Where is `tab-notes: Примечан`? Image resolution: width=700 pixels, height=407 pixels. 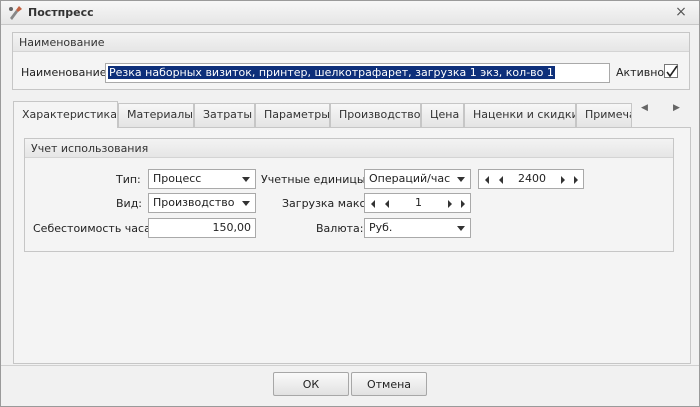
tab-notes: Примечан is located at coordinates (604, 115).